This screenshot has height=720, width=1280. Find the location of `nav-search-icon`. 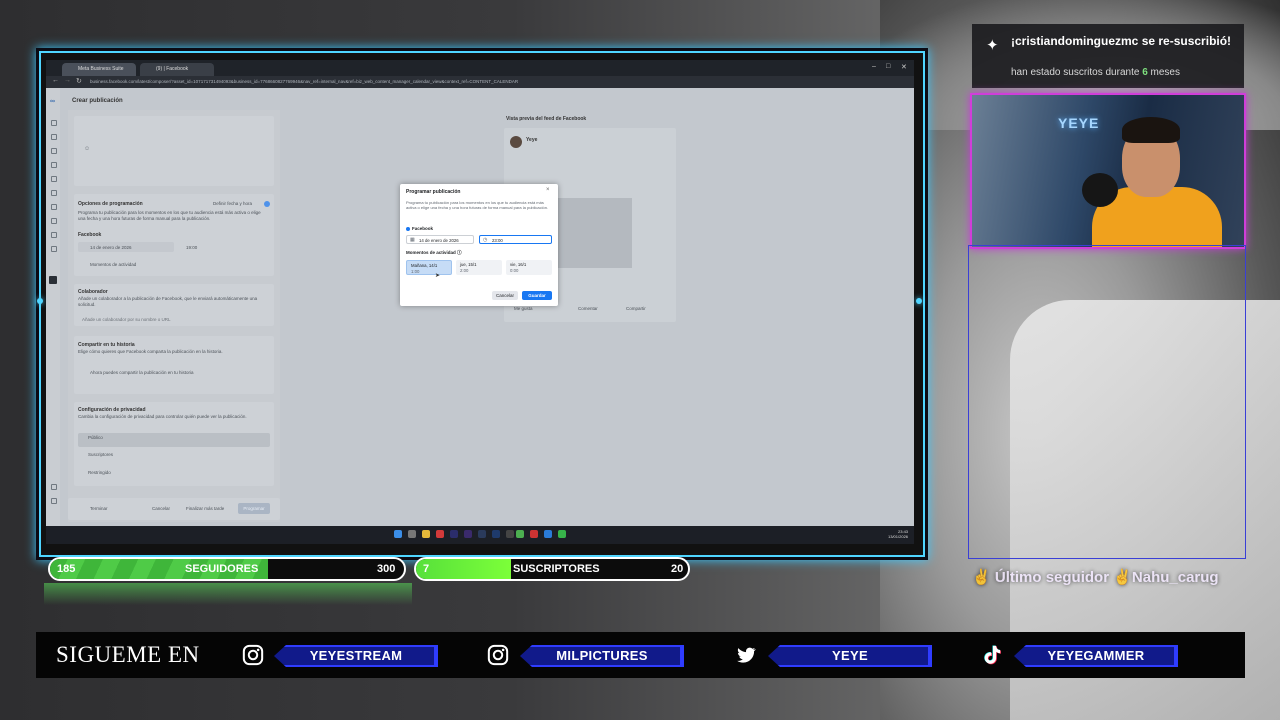

nav-search-icon is located at coordinates (54, 487).